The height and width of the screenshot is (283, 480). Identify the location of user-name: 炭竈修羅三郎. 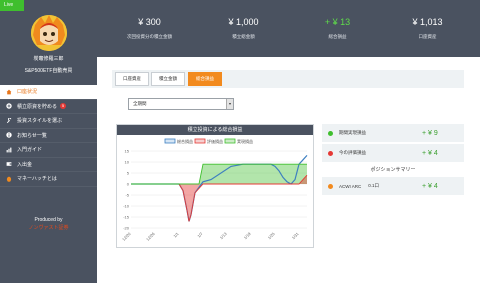
(48, 59).